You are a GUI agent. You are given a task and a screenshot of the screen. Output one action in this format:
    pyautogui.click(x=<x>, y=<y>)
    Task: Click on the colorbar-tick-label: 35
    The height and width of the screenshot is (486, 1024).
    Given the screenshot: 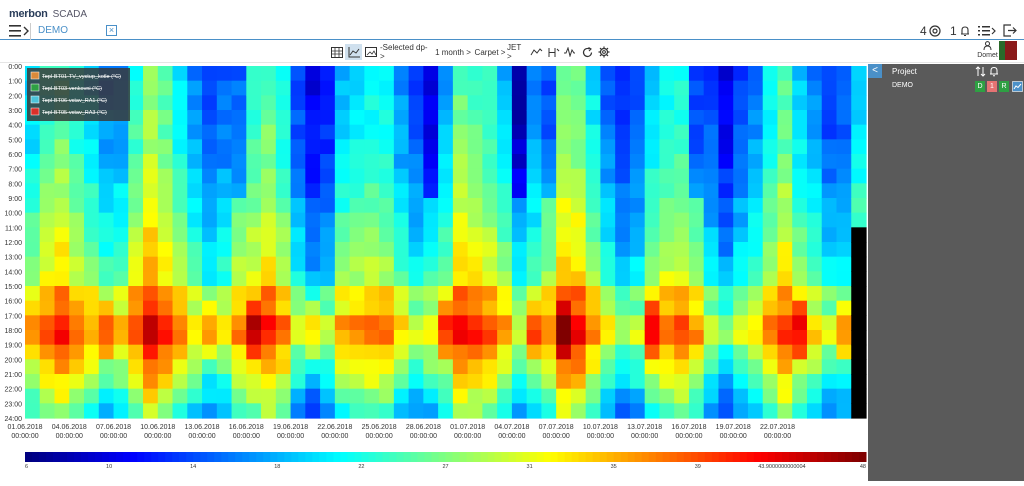 What is the action you would take?
    pyautogui.click(x=614, y=467)
    